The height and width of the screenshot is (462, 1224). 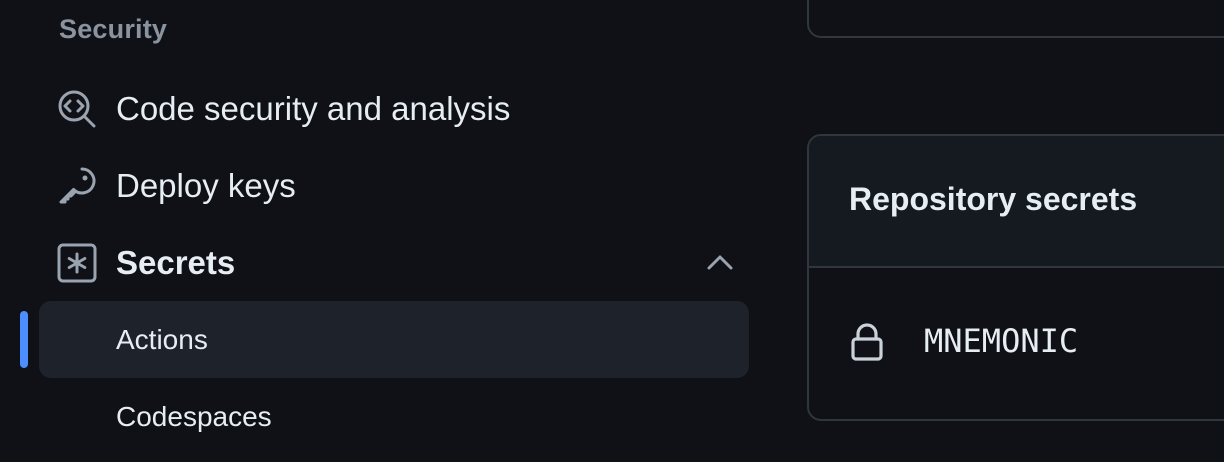 I want to click on codescan-icon, so click(x=77, y=109).